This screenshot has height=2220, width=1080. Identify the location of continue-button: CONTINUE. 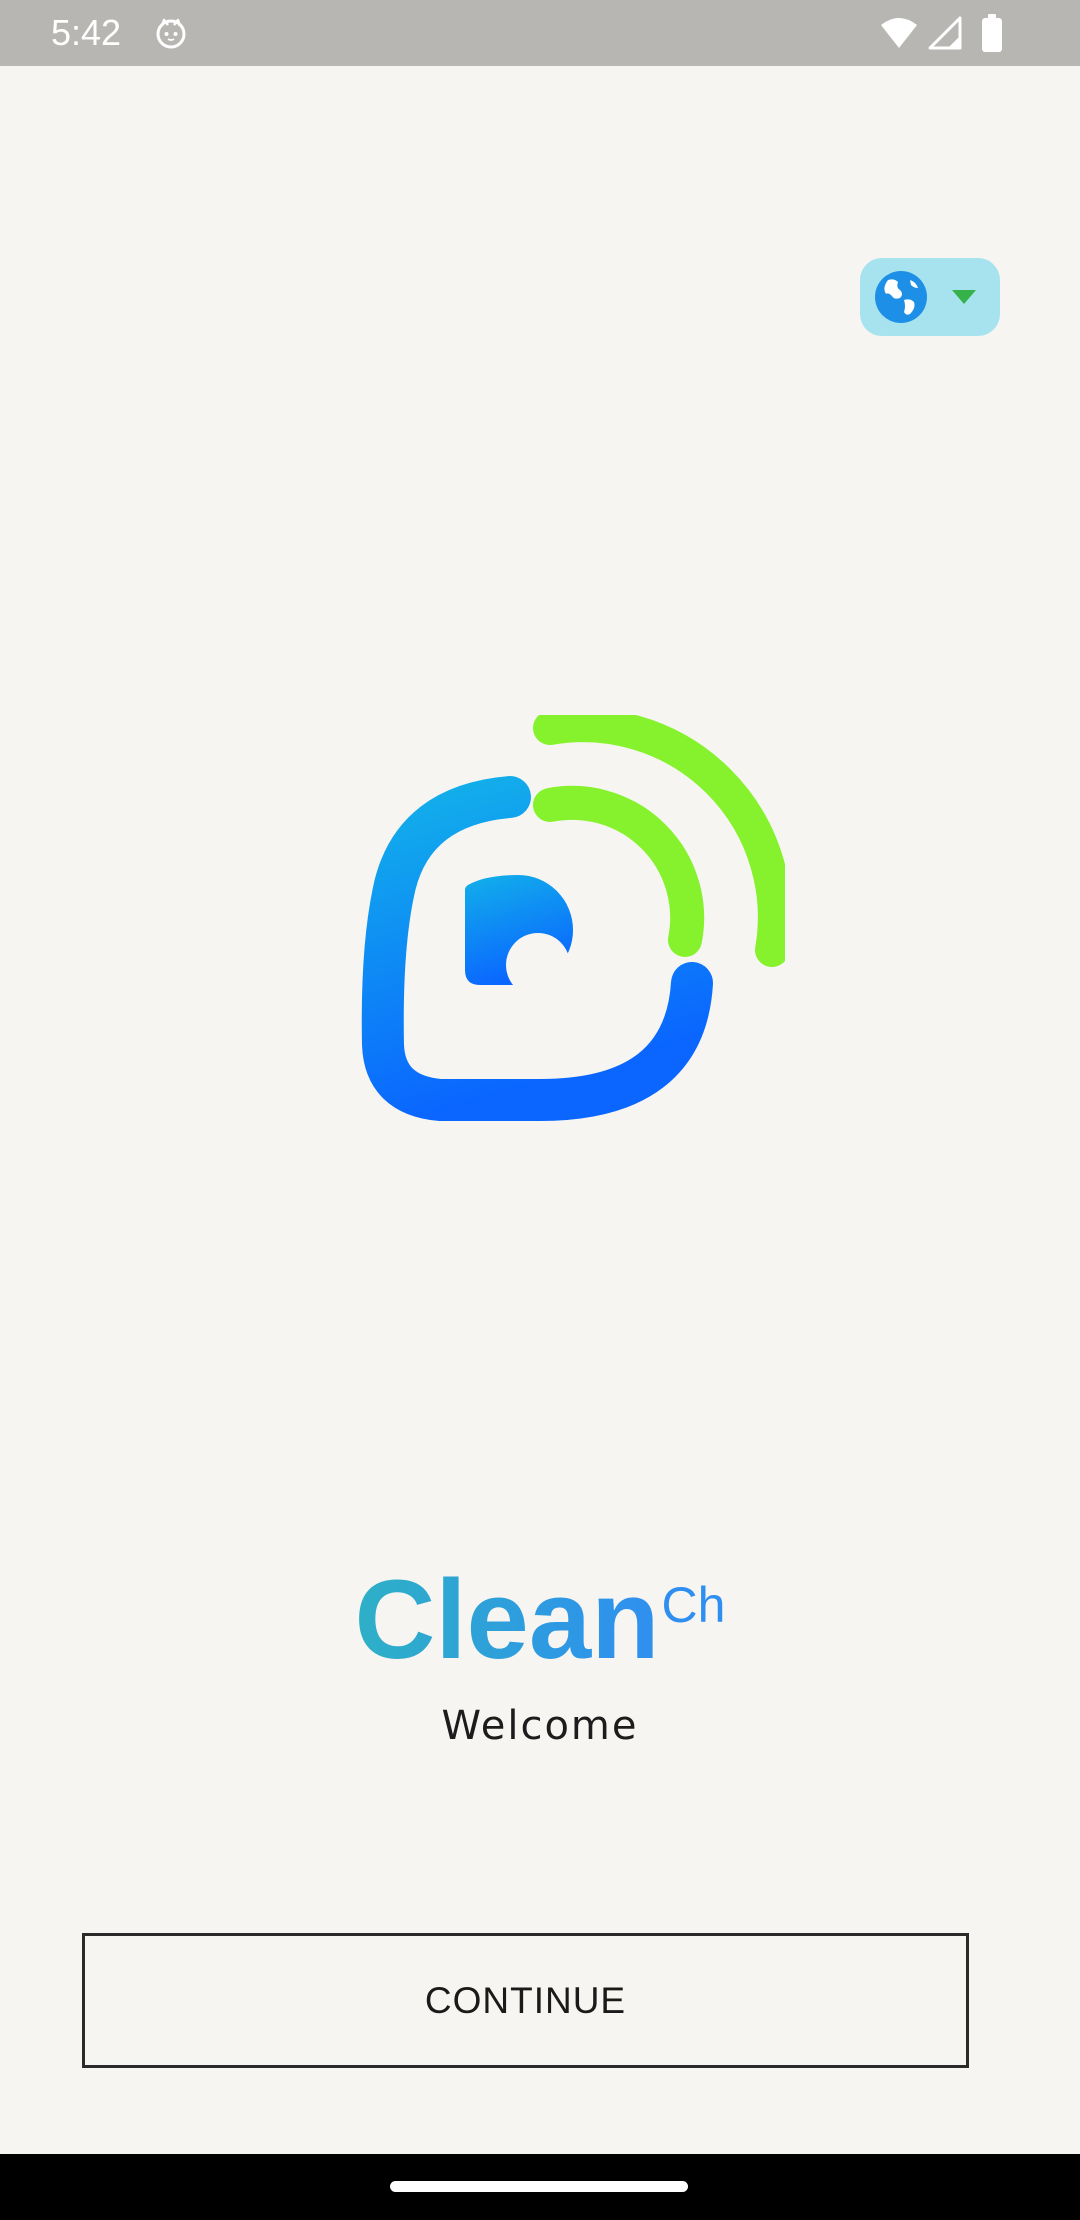
(525, 2000).